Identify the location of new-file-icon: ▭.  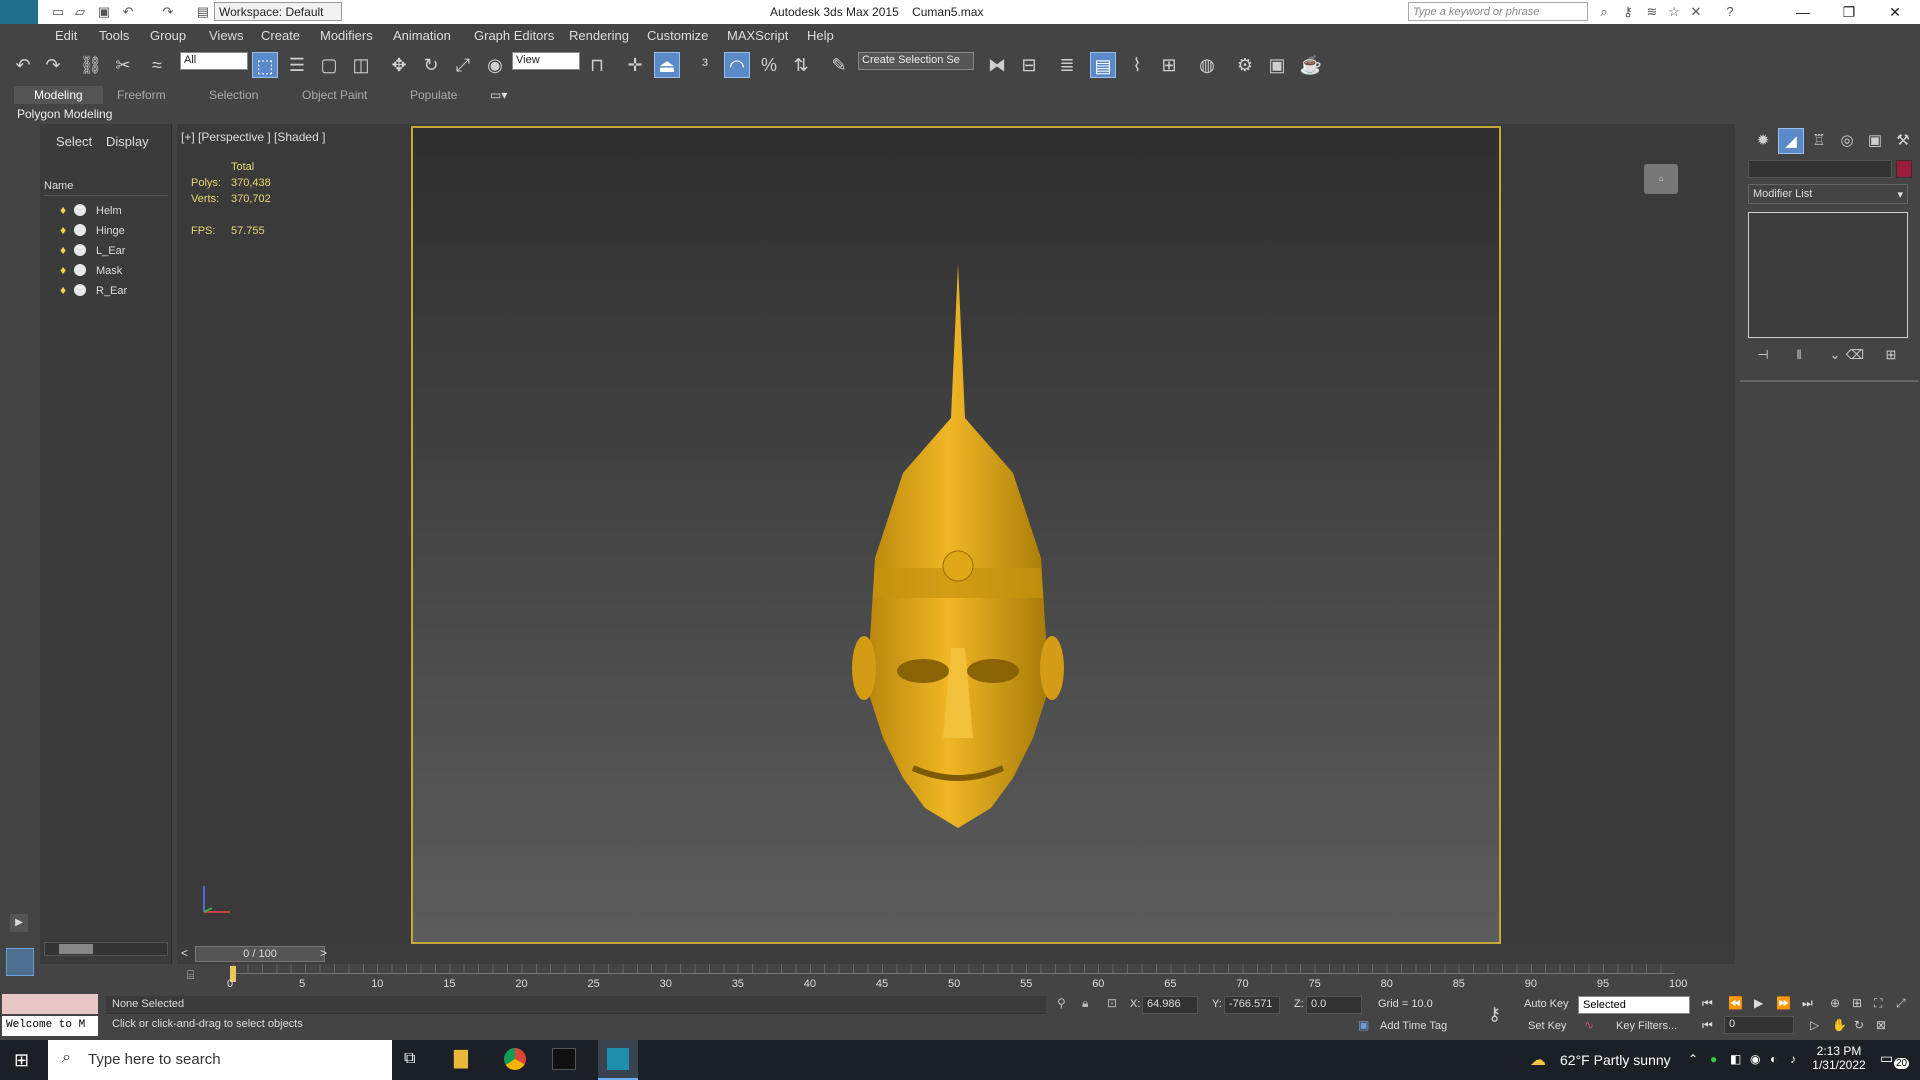
(58, 12).